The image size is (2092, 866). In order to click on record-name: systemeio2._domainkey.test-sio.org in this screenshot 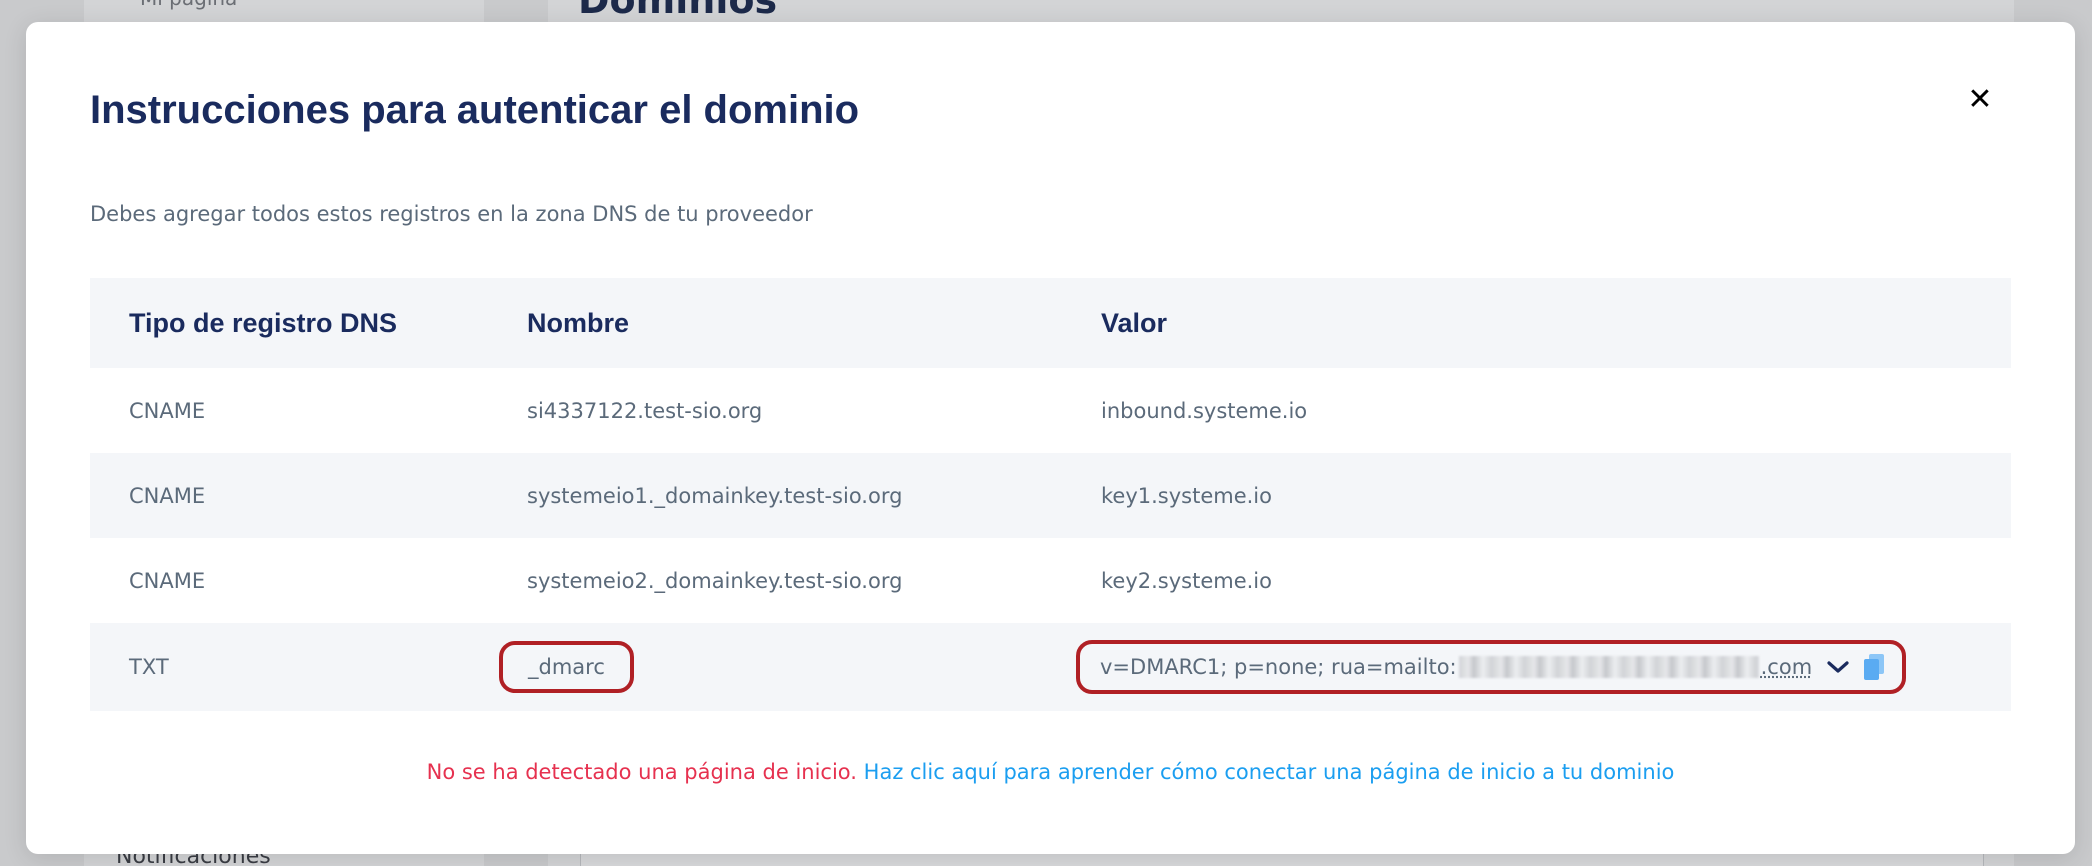, I will do `click(715, 580)`.